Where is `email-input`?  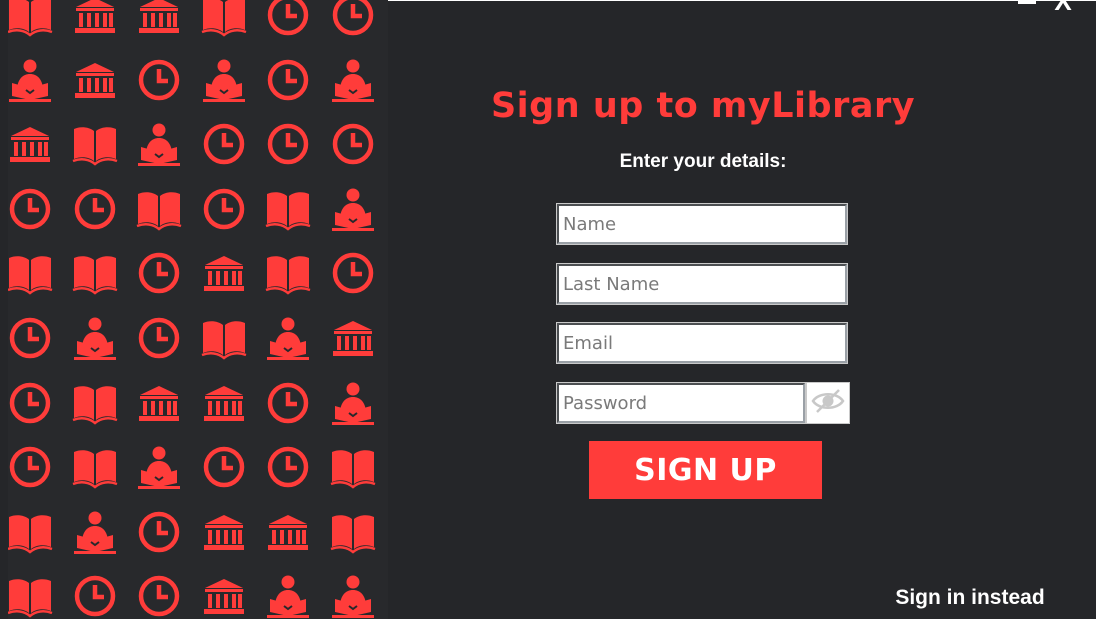
email-input is located at coordinates (702, 343).